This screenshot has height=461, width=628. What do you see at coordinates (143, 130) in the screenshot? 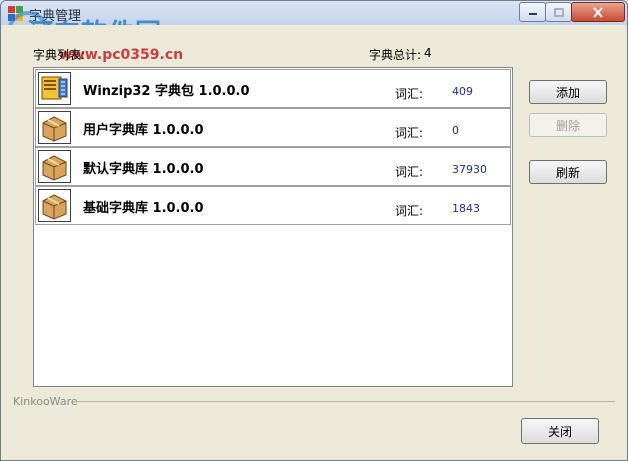
I see `dictionary-name: 用户字典库 1.0.0.0` at bounding box center [143, 130].